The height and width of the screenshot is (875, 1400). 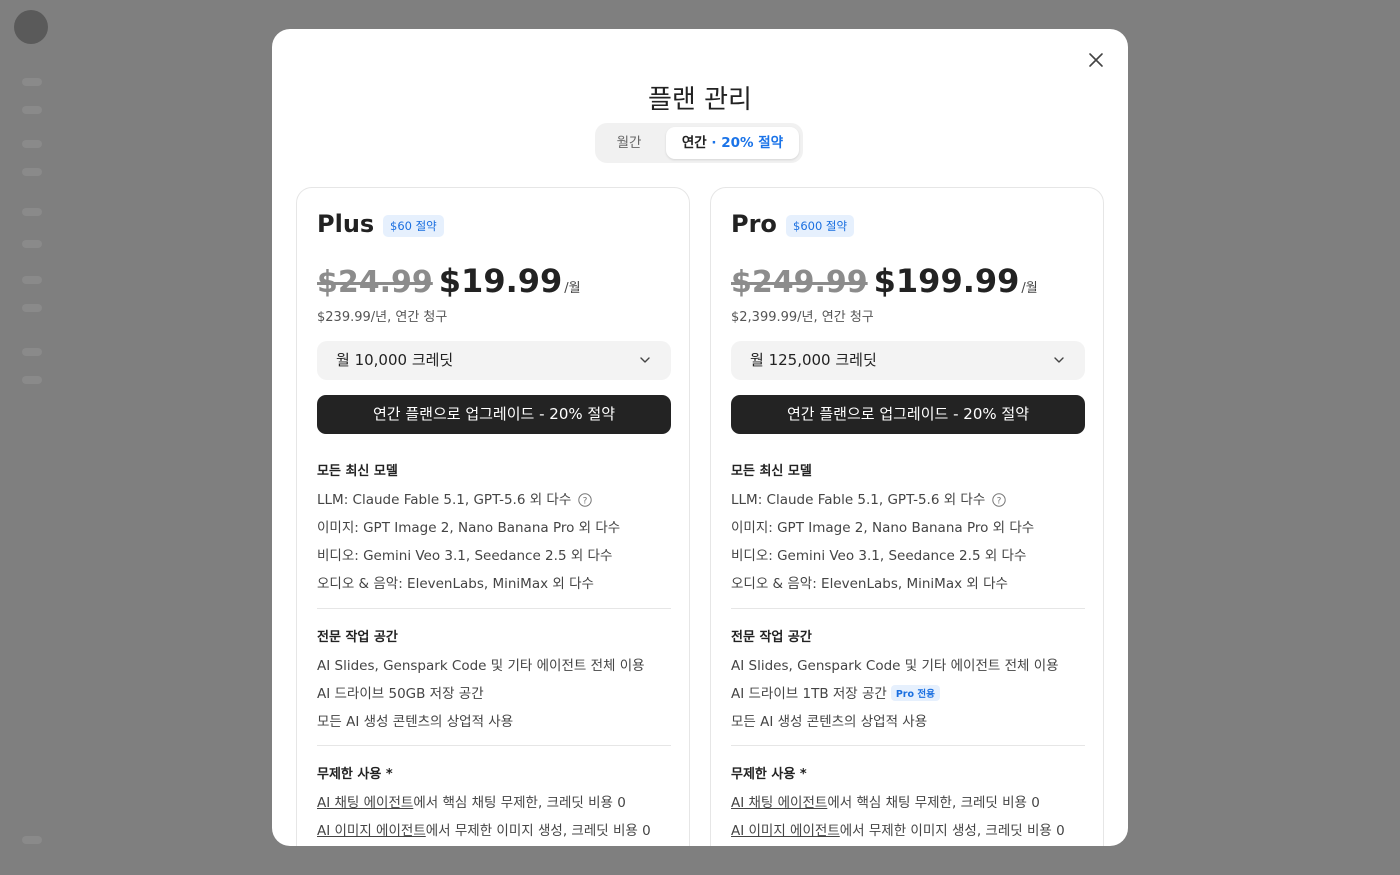 I want to click on billing-period-toggle: 월간 연간 · 20% 절약, so click(x=699, y=143).